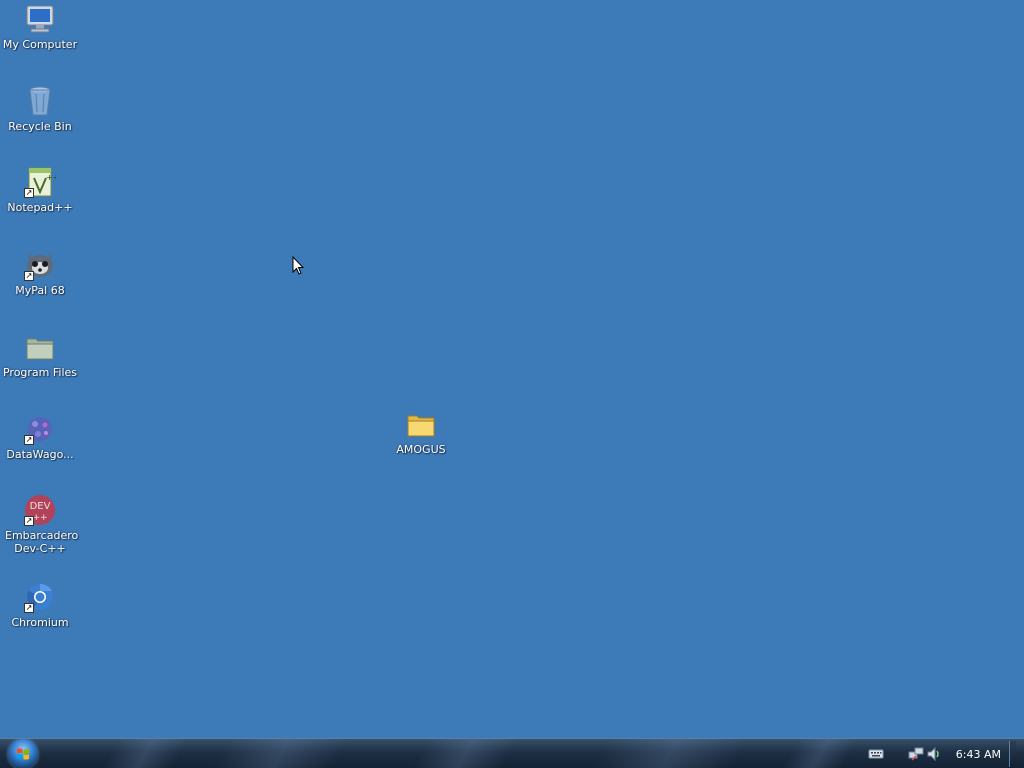 The width and height of the screenshot is (1024, 768). Describe the element at coordinates (40, 372) in the screenshot. I see `desktop-icon-label: Program Files` at that location.